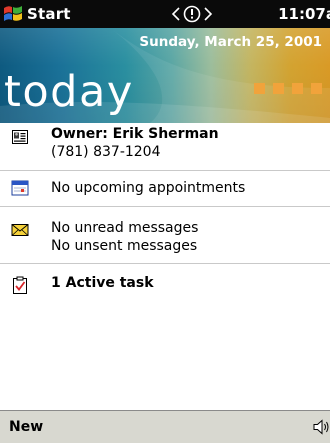 The height and width of the screenshot is (443, 330). What do you see at coordinates (106, 152) in the screenshot?
I see `owner-phone: (781) 837-1204` at bounding box center [106, 152].